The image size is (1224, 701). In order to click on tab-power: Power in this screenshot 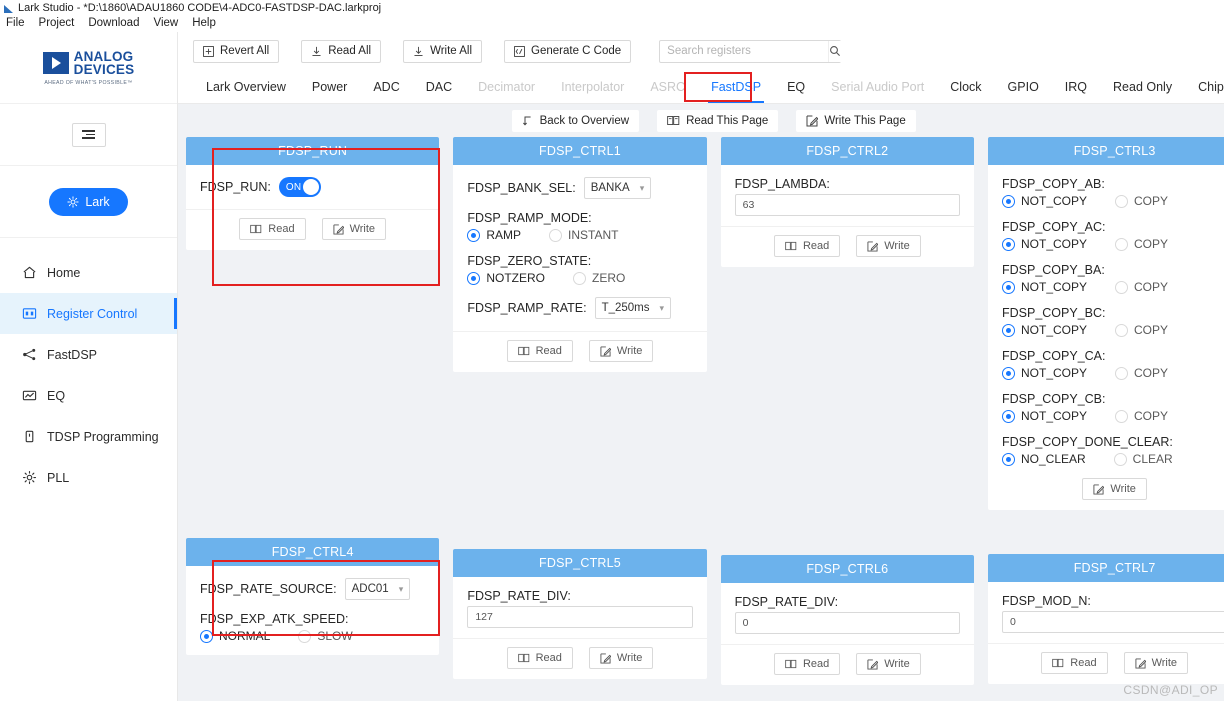, I will do `click(329, 86)`.